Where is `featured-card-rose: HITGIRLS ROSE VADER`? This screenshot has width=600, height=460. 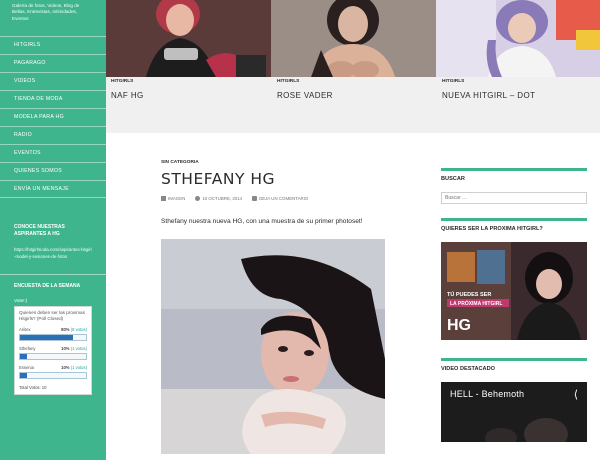
featured-card-rose: HITGIRLS ROSE VADER is located at coordinates (354, 105).